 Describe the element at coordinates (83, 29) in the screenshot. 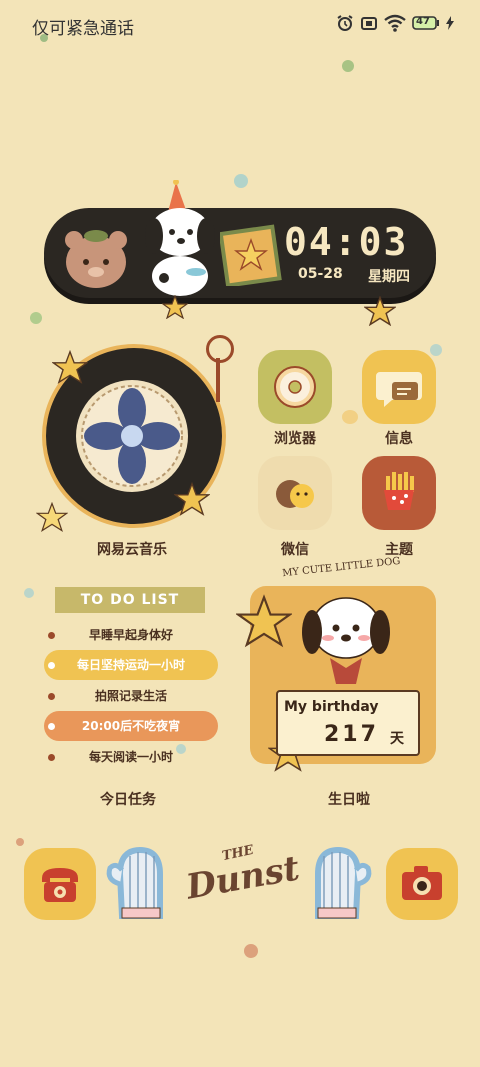

I see `carrier-text: 仅可紧急通话` at that location.